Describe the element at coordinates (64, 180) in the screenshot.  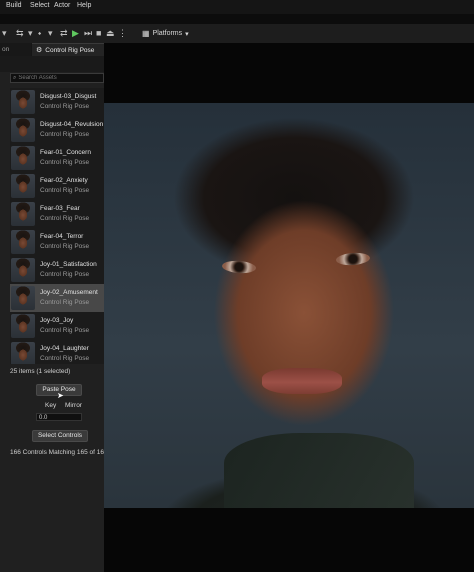
I see `asset-name: Fear-02_Anxiety` at that location.